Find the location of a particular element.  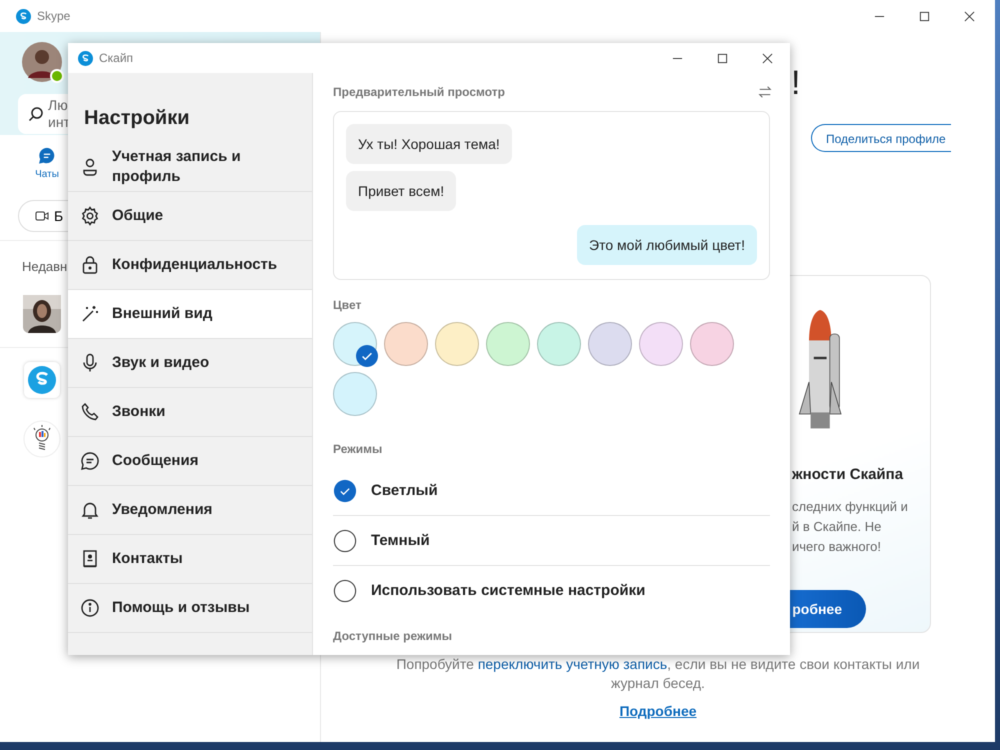

phone-icon is located at coordinates (90, 412).